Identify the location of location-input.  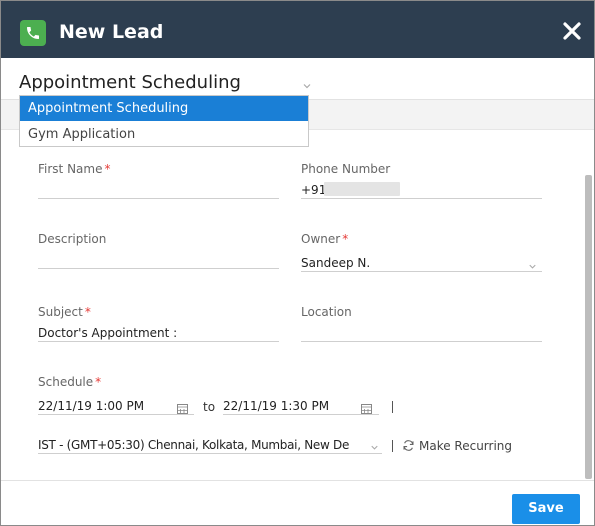
(421, 333).